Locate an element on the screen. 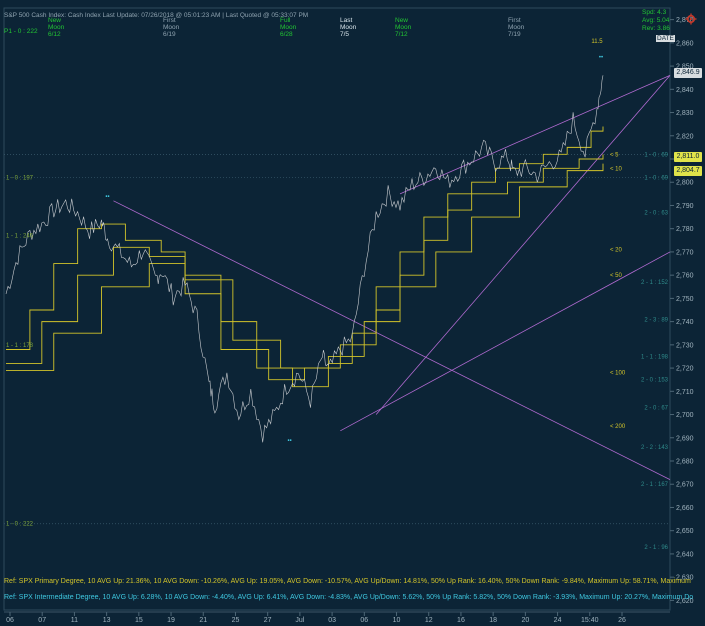  level-label-right: 2 - 1 : 96 is located at coordinates (656, 548).